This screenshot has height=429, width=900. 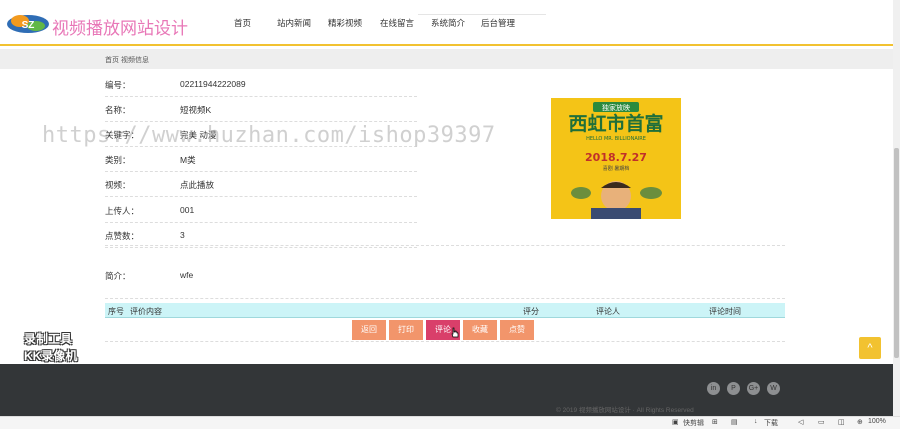 What do you see at coordinates (615, 123) in the screenshot?
I see `poster-title: 西虹市首富` at bounding box center [615, 123].